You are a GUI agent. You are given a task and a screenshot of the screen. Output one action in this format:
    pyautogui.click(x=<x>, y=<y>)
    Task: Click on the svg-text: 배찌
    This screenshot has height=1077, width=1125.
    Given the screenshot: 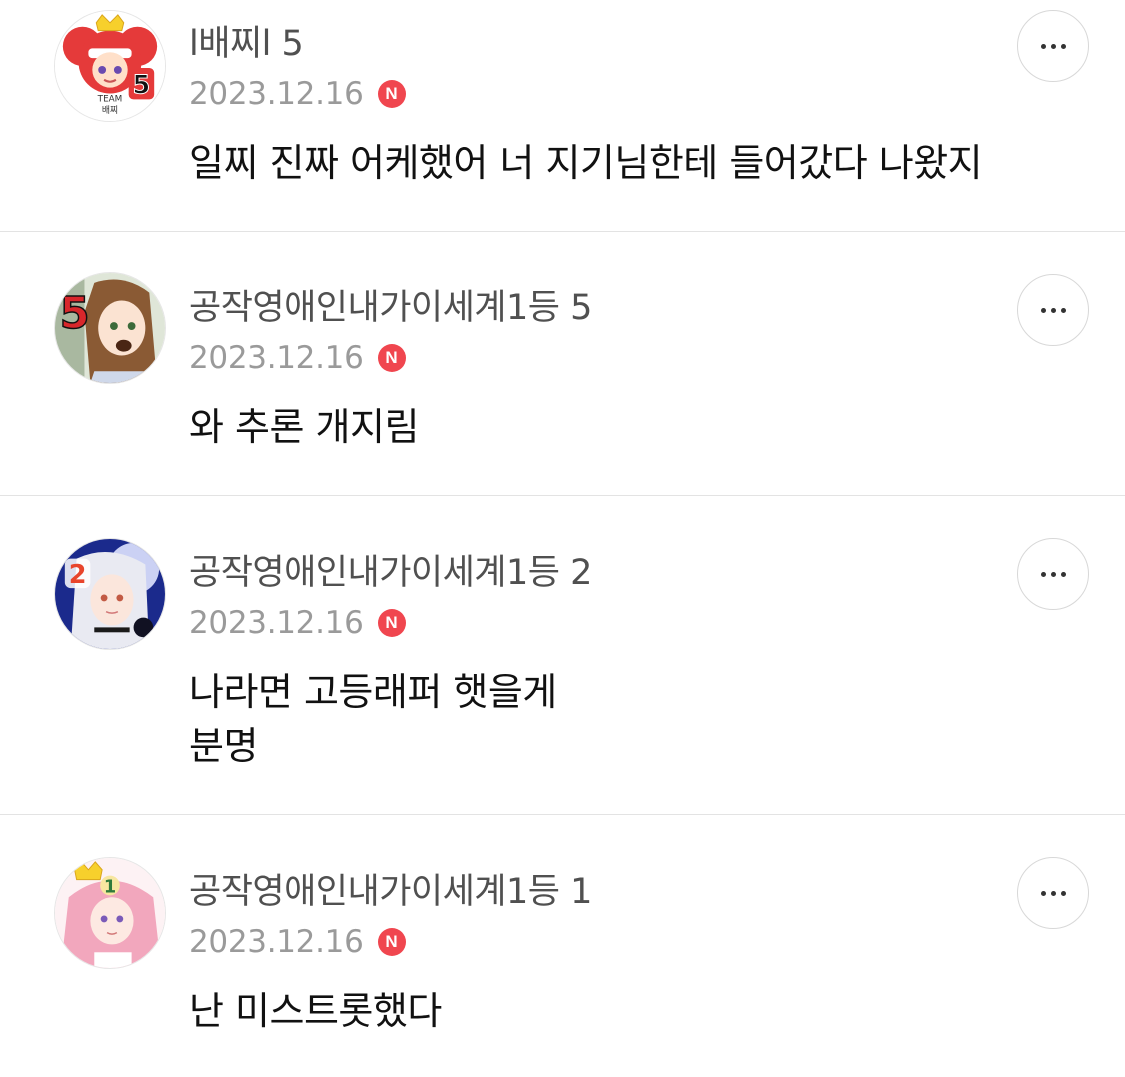 What is the action you would take?
    pyautogui.click(x=110, y=110)
    